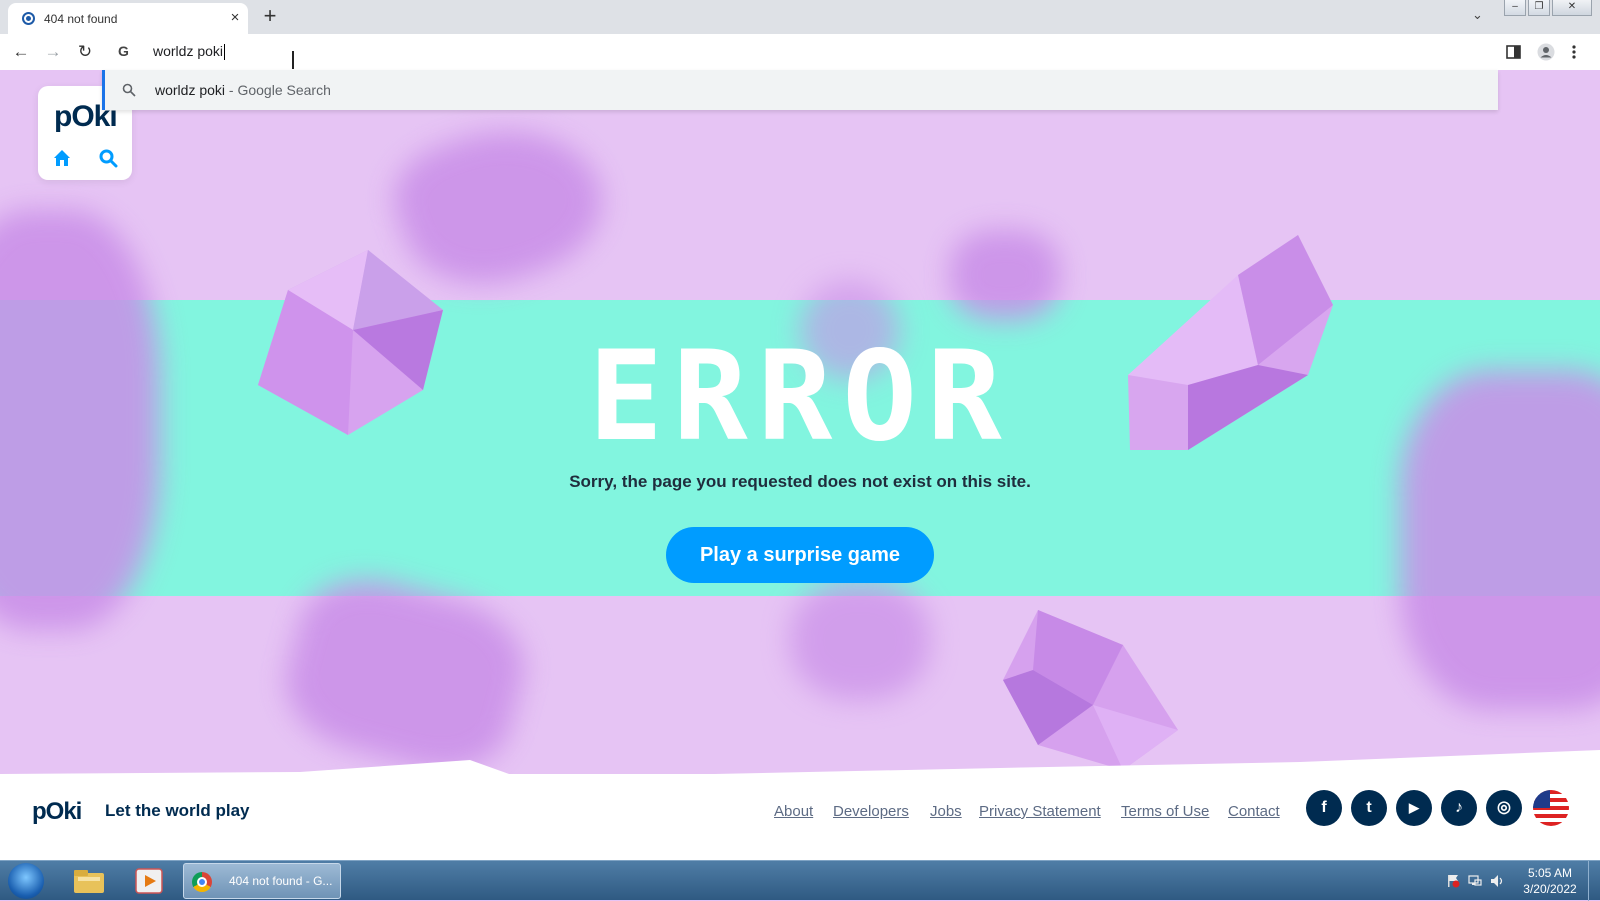  Describe the element at coordinates (1550, 889) in the screenshot. I see `clock-date: 3/20/2022` at that location.